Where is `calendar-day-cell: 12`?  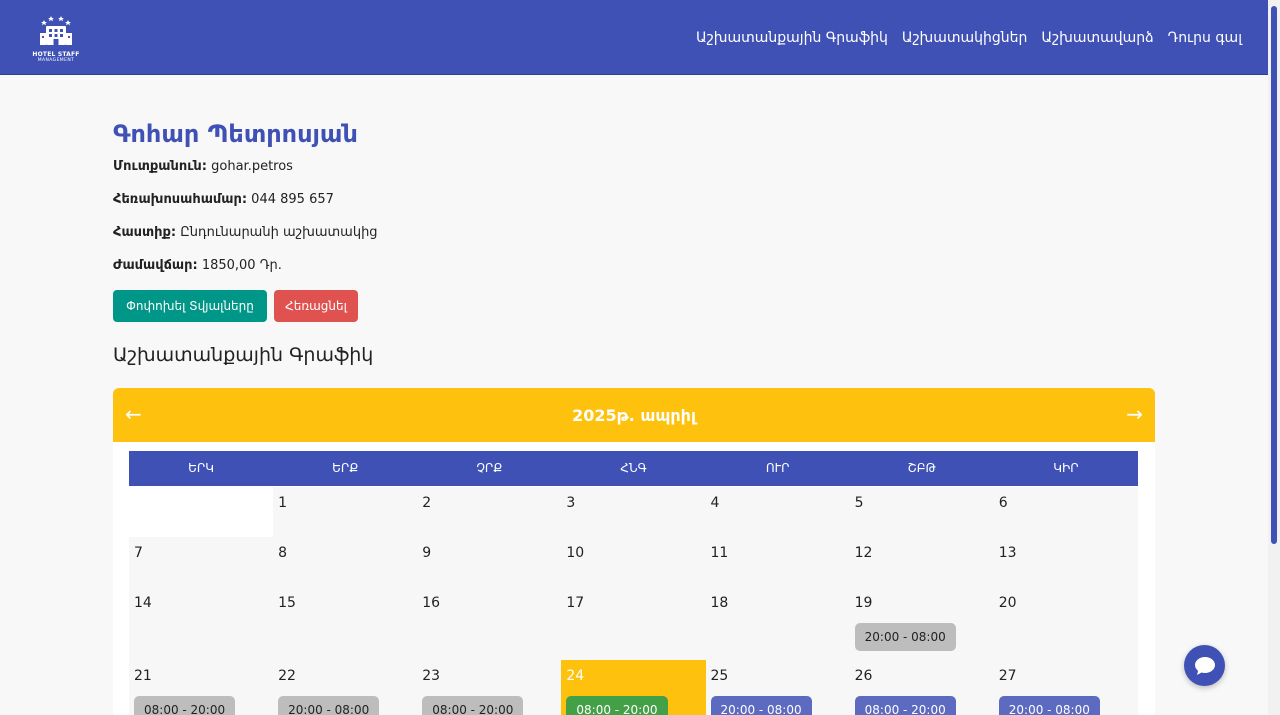 calendar-day-cell: 12 is located at coordinates (921, 562).